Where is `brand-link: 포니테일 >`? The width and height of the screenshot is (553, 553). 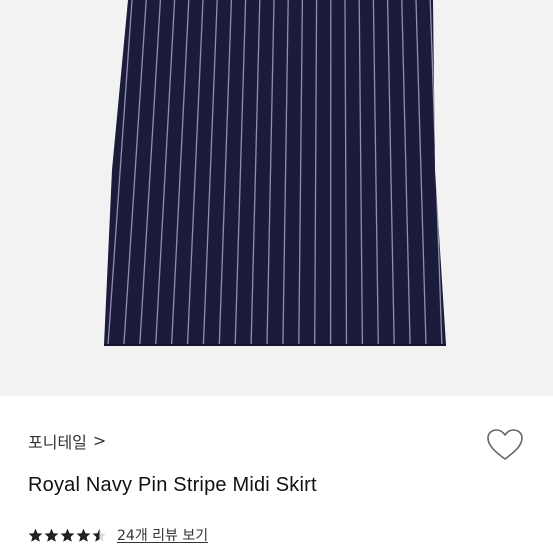 brand-link: 포니테일 > is located at coordinates (67, 441).